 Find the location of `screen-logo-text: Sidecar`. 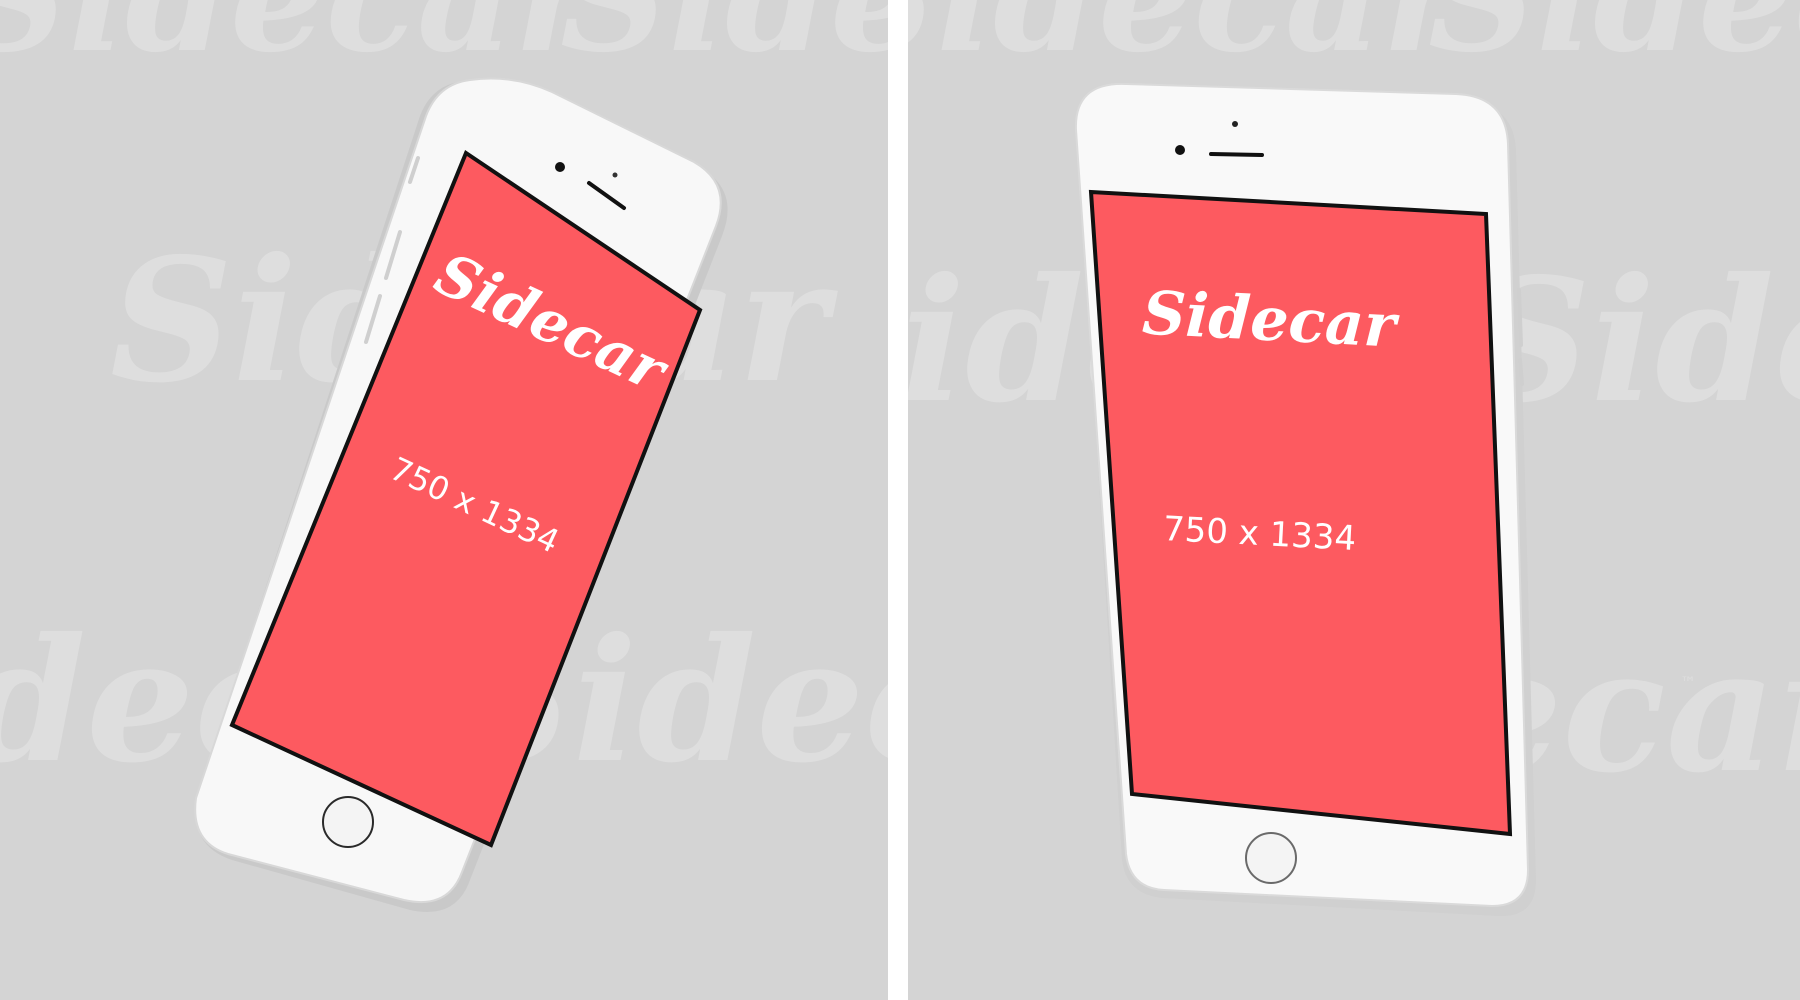

screen-logo-text: Sidecar is located at coordinates (1271, 319).